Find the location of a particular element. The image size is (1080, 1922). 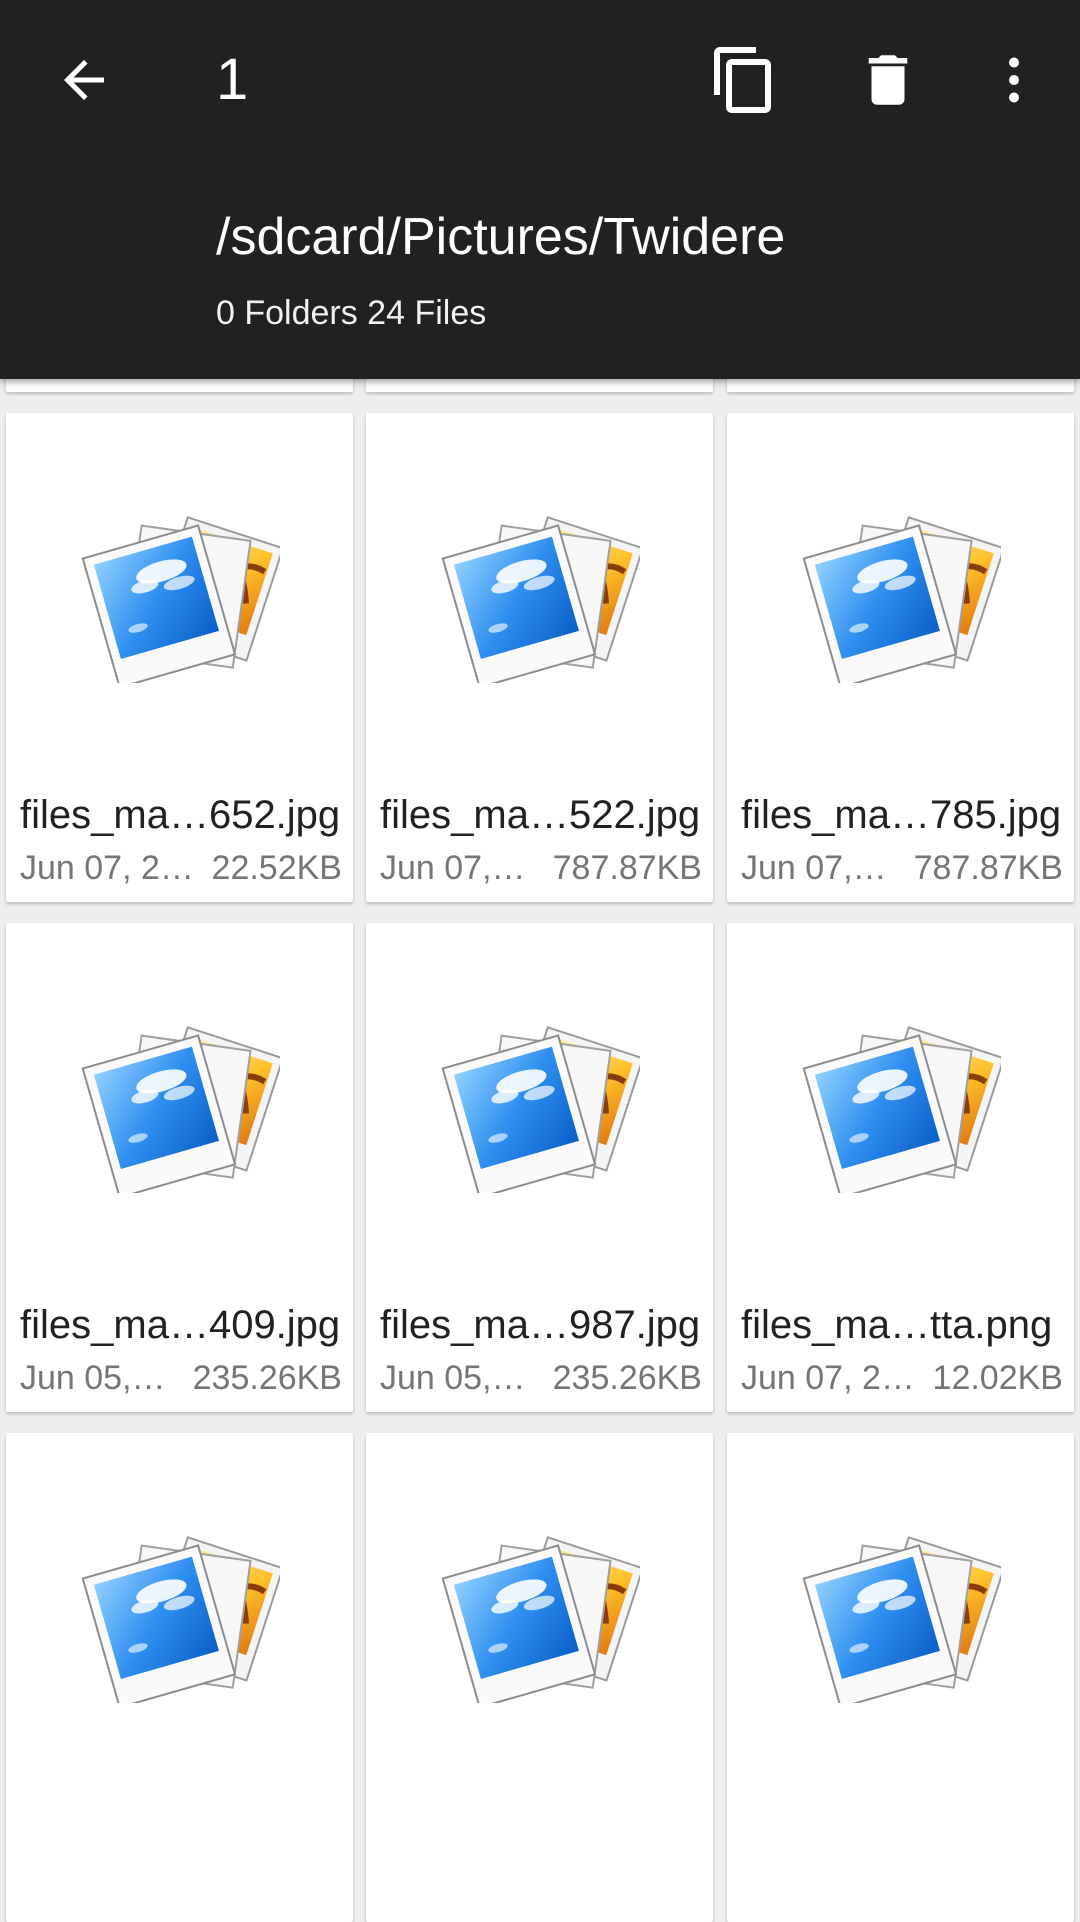

copy-button is located at coordinates (744, 80).